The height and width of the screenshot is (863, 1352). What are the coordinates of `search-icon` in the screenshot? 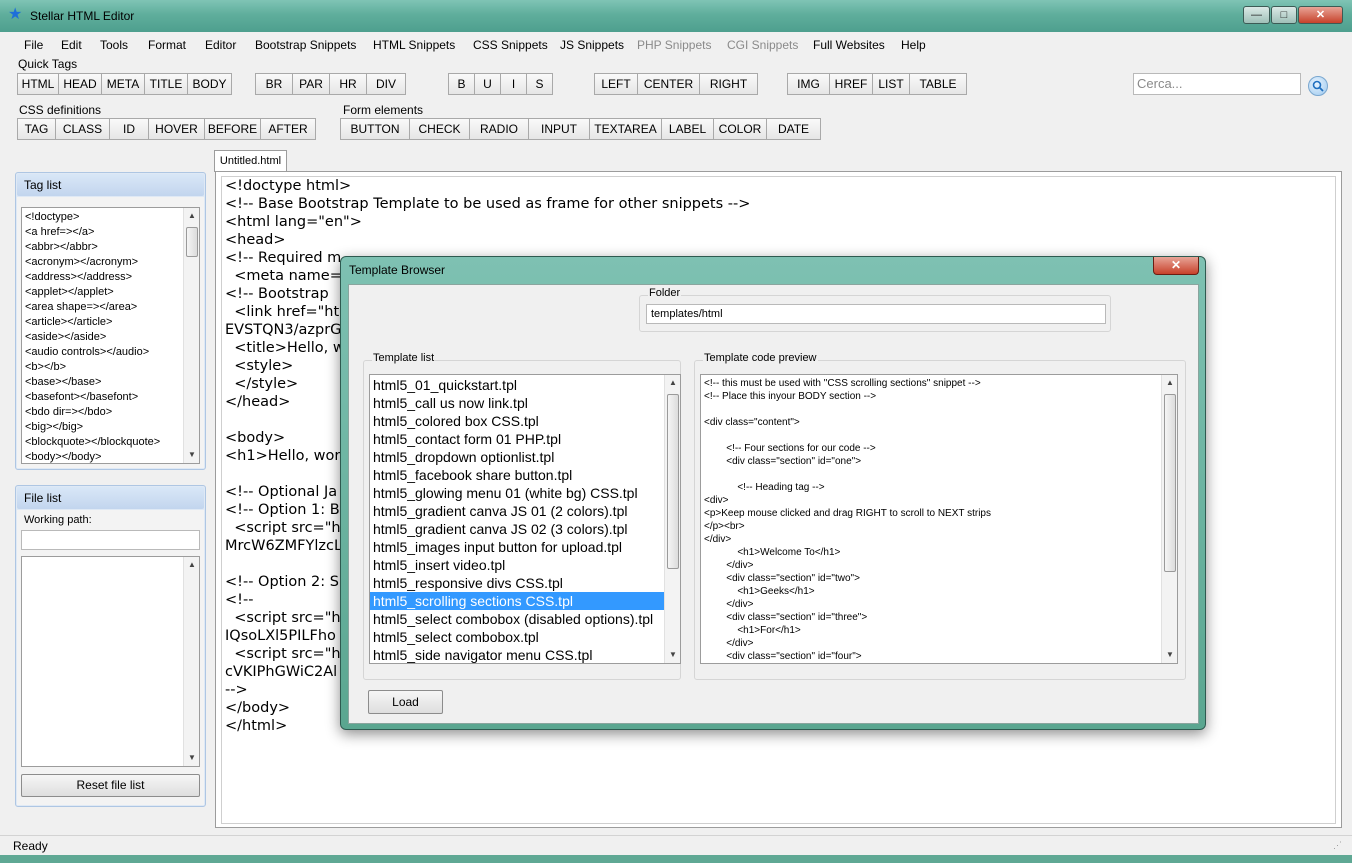 It's located at (1318, 86).